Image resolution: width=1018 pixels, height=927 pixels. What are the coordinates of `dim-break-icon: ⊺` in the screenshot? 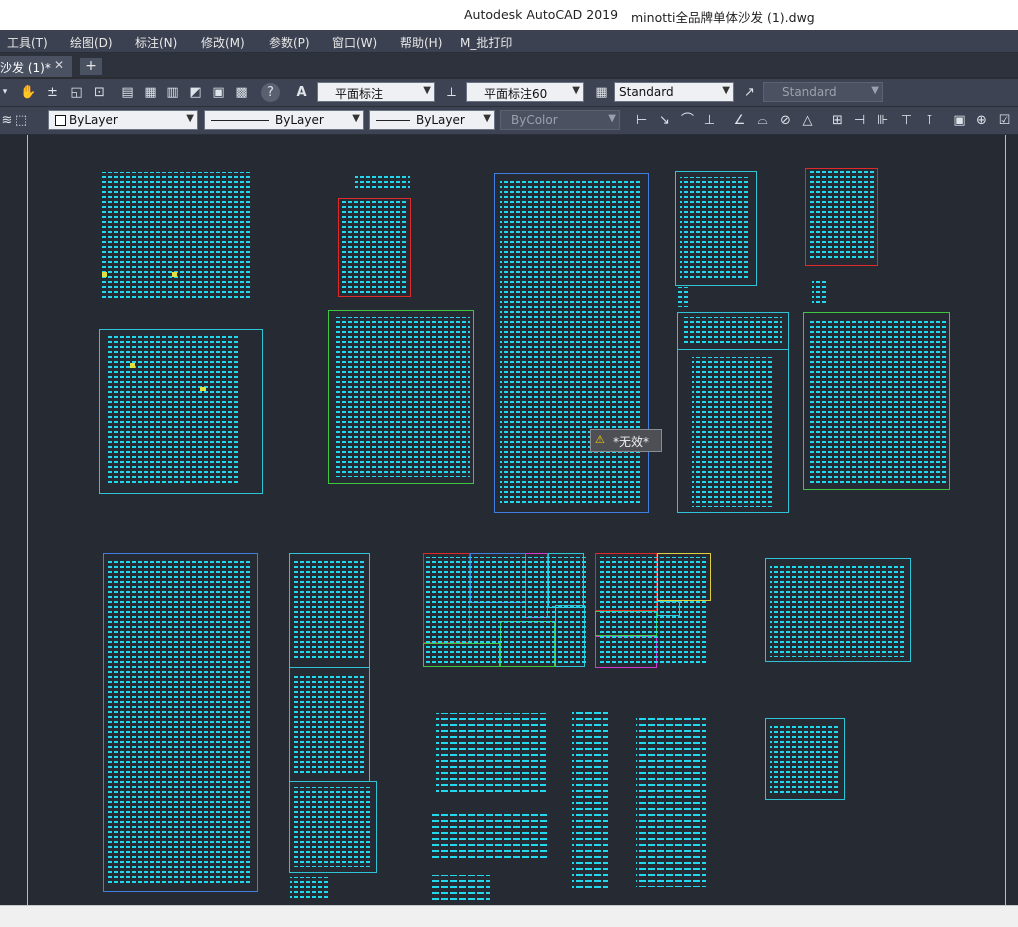 It's located at (929, 120).